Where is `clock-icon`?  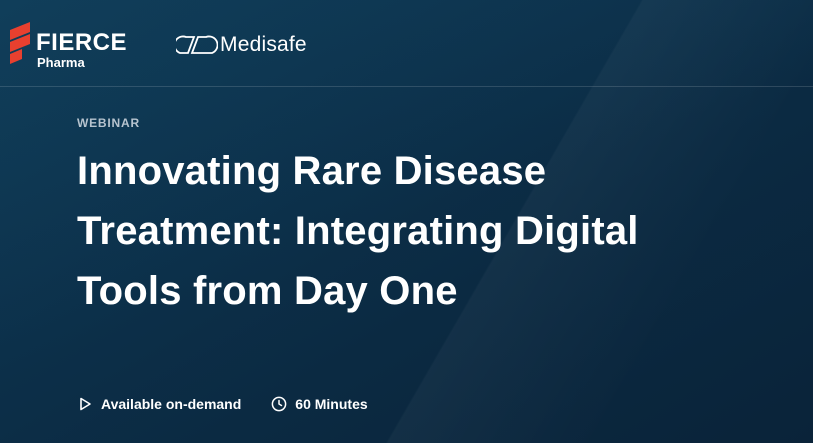
clock-icon is located at coordinates (279, 404).